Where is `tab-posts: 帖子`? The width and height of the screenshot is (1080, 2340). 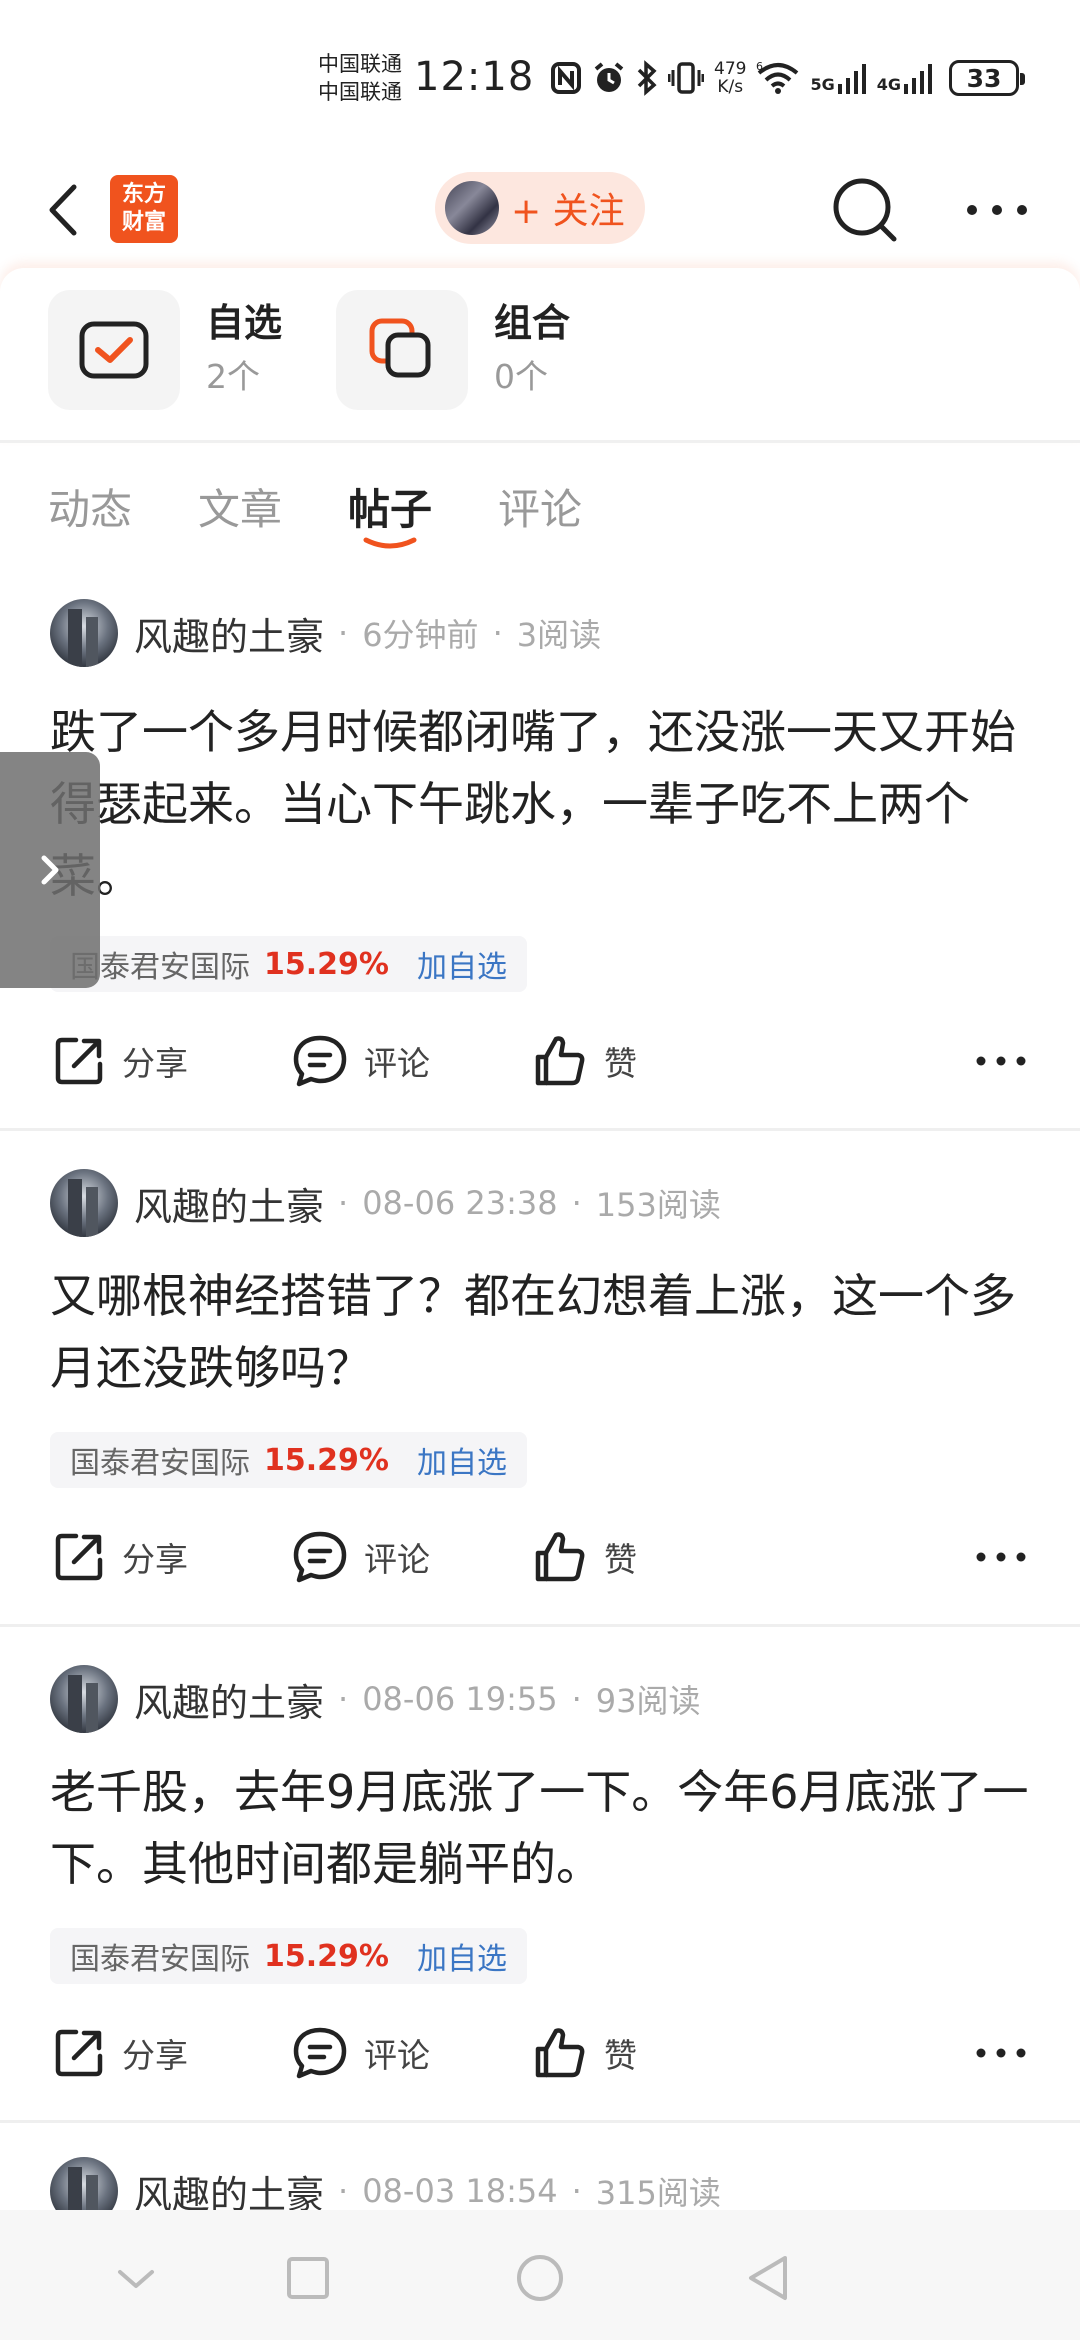
tab-posts: 帖子 is located at coordinates (390, 506).